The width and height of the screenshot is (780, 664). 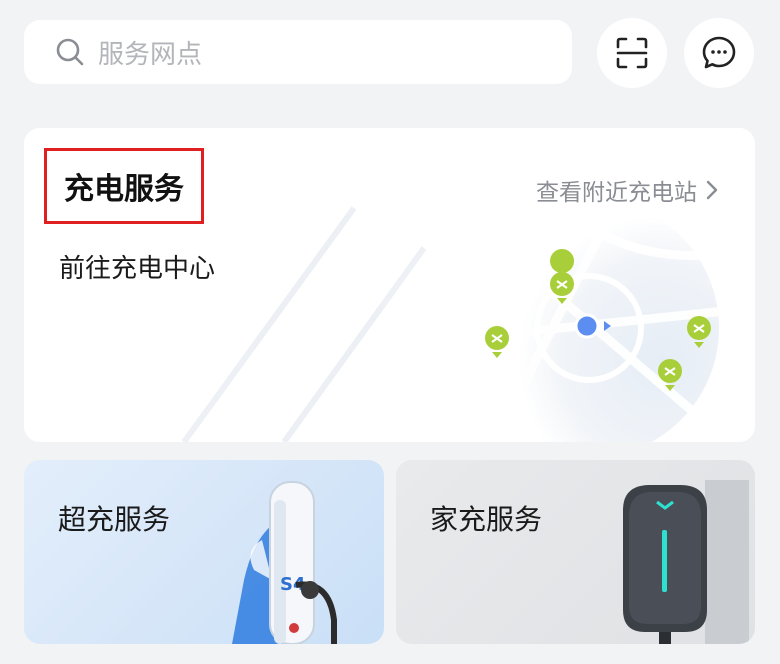 I want to click on supercharger-illustration: S4, so click(x=284, y=562).